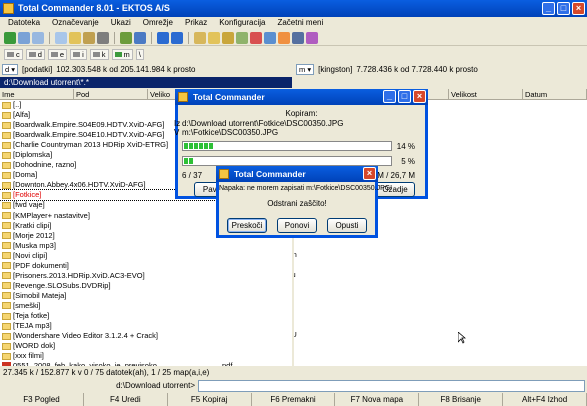 The width and height of the screenshot is (587, 406). I want to click on left-drive-space: 102.303.548 k od 205.141.984 k prosto, so click(126, 69).